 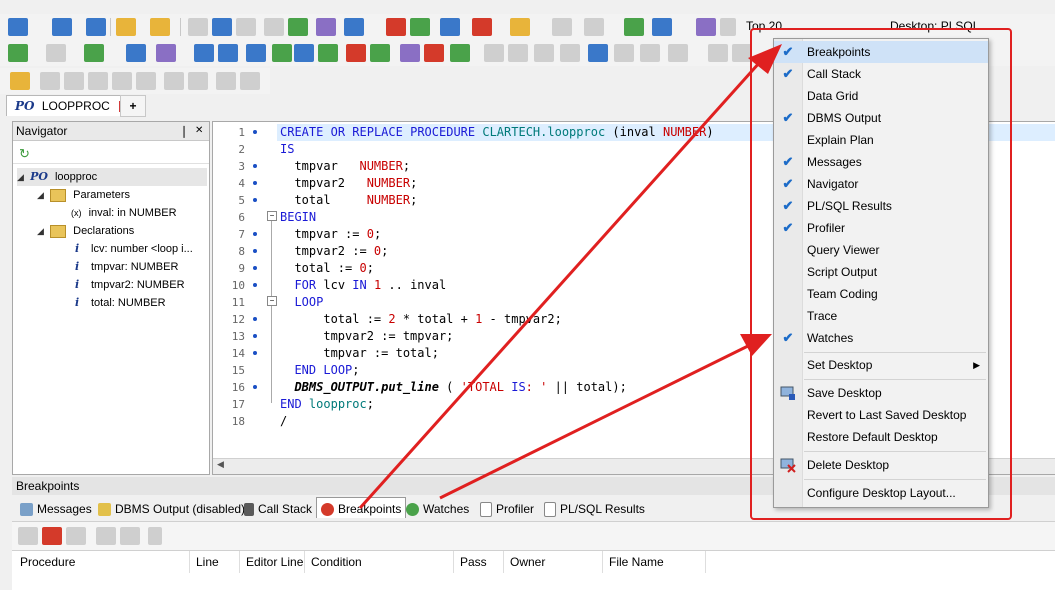 What do you see at coordinates (624, 53) in the screenshot?
I see `binoculars-icon` at bounding box center [624, 53].